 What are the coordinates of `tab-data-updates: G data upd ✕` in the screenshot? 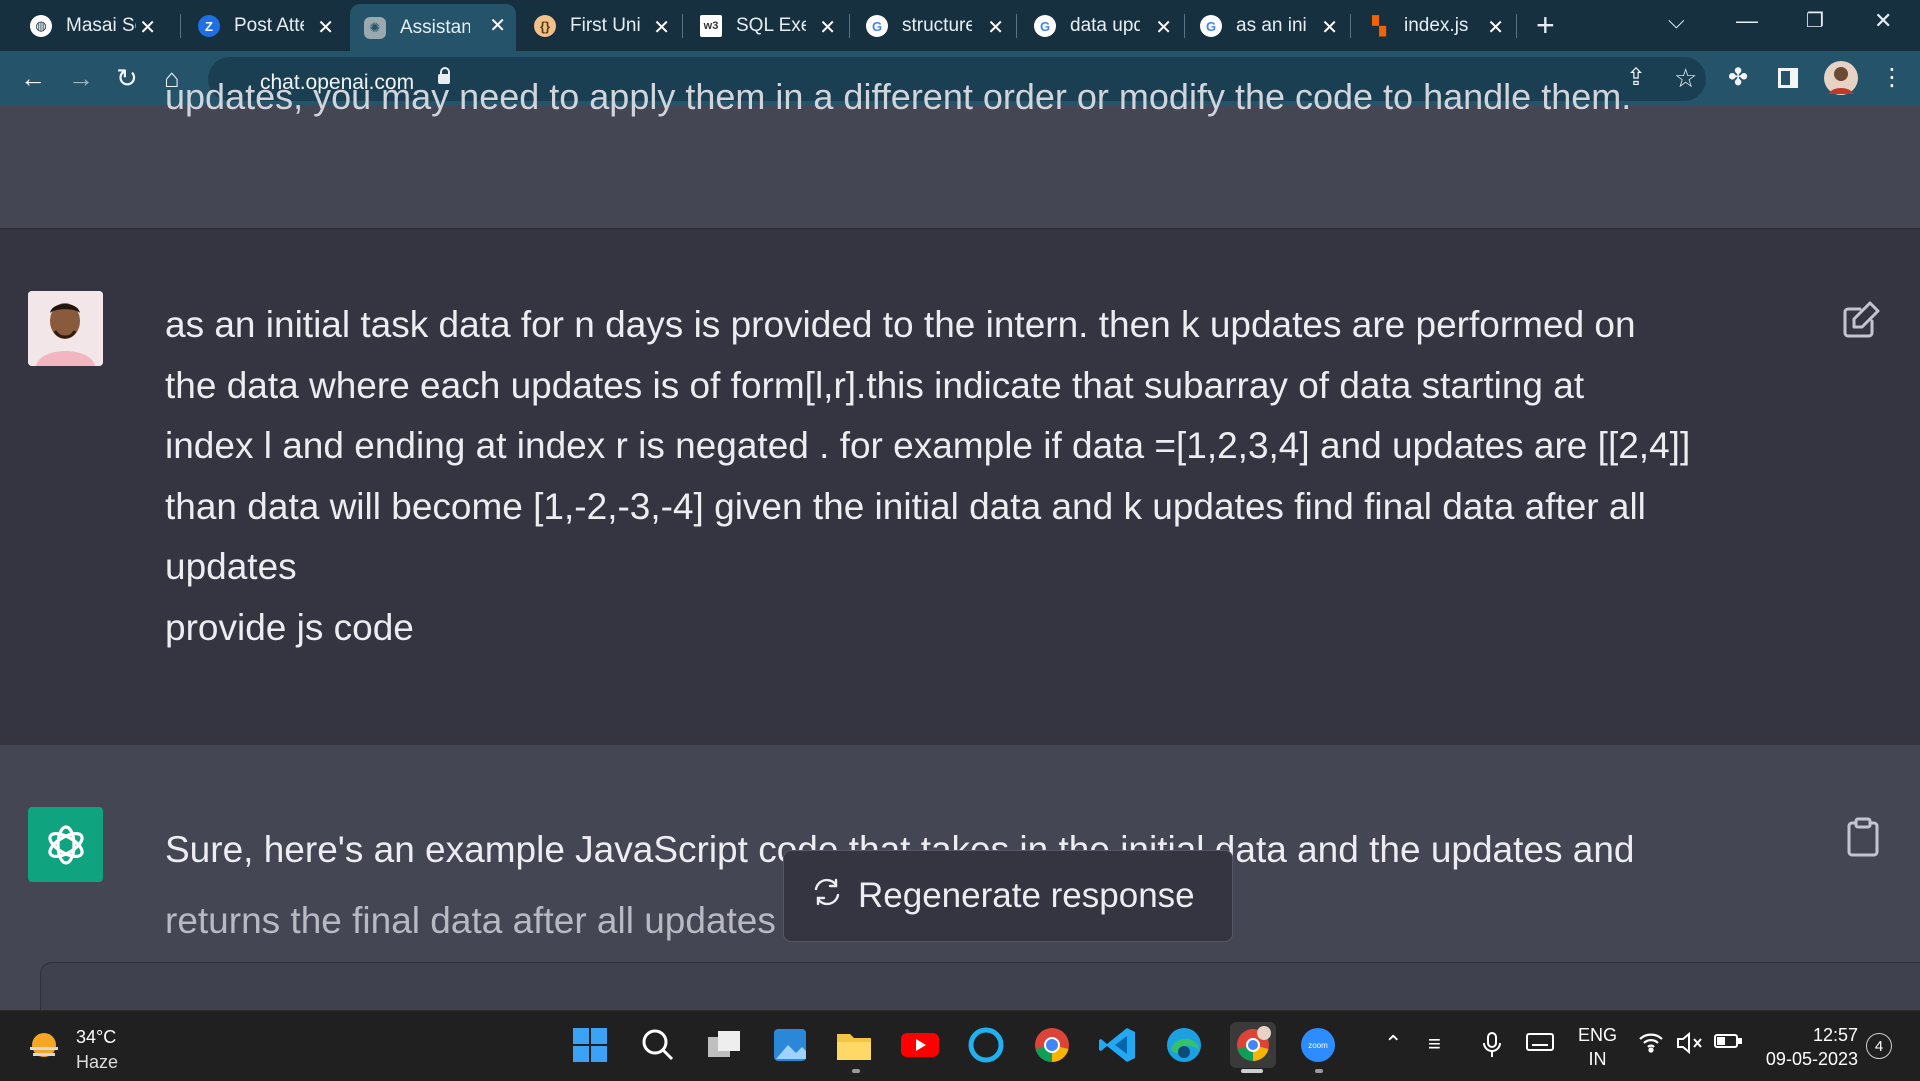 It's located at (1101, 26).